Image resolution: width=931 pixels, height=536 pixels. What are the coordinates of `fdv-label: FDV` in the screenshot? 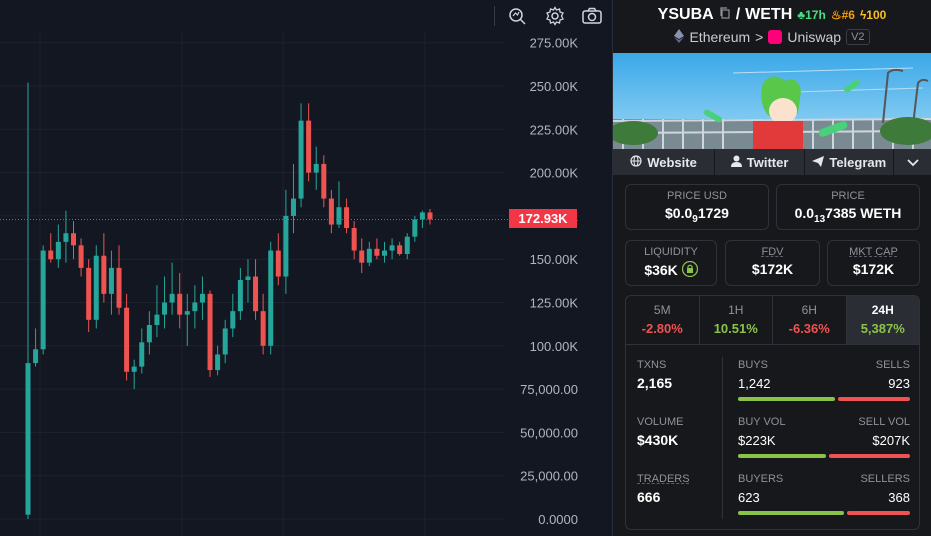 It's located at (772, 252).